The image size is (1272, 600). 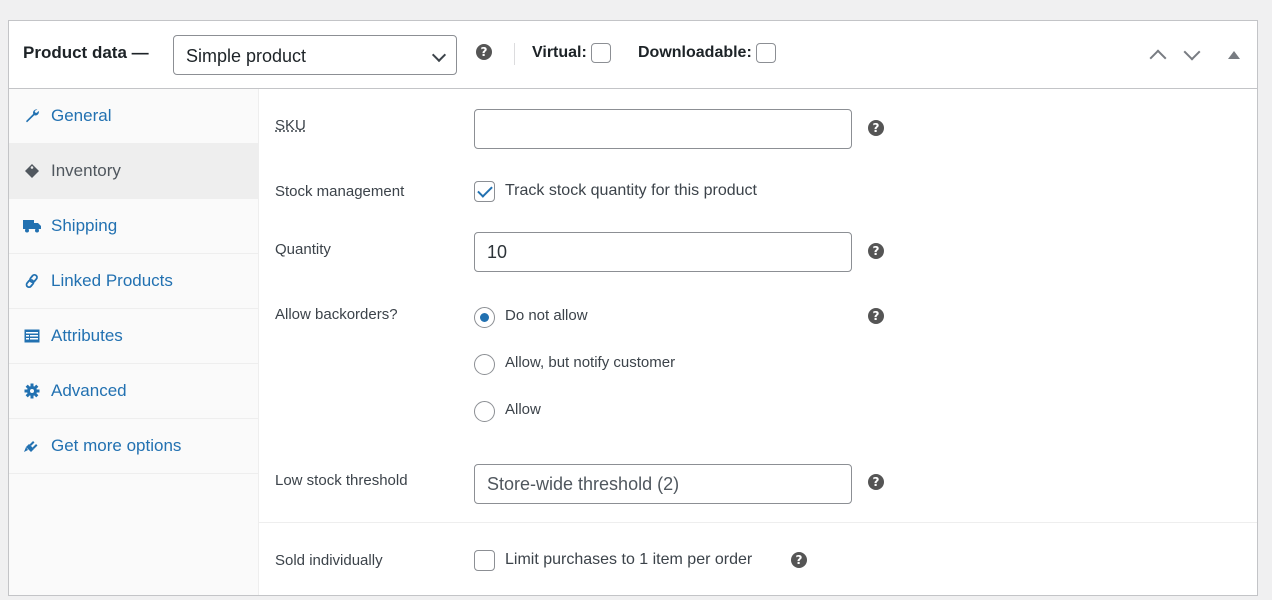 I want to click on tab-label: Get more options, so click(x=116, y=445).